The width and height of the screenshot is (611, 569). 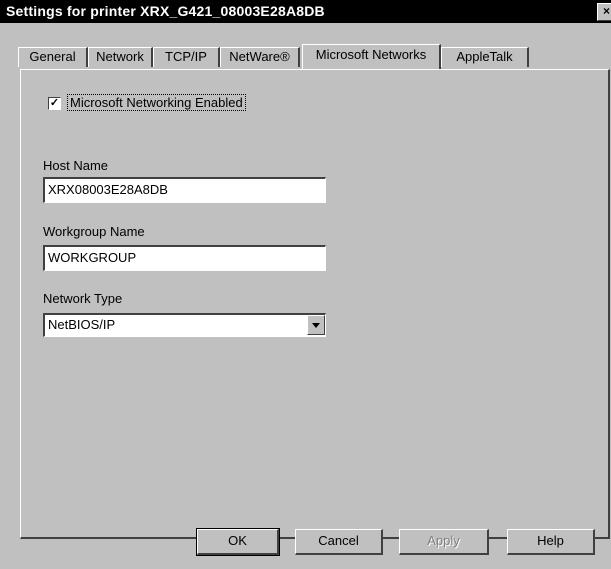 I want to click on microsoft-networking-checkbox: ✓, so click(x=54, y=103).